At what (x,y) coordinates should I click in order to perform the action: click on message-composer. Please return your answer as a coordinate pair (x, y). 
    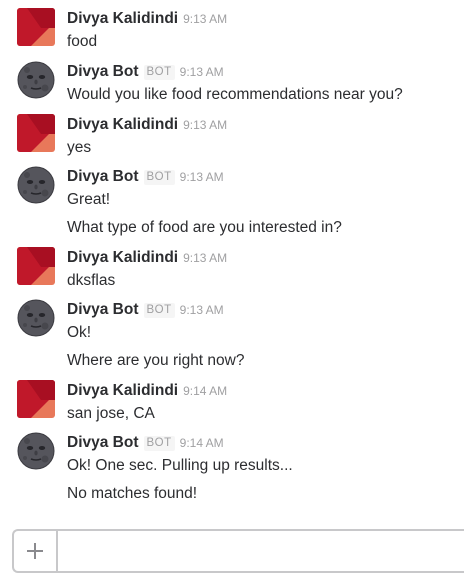
    Looking at the image, I should click on (238, 551).